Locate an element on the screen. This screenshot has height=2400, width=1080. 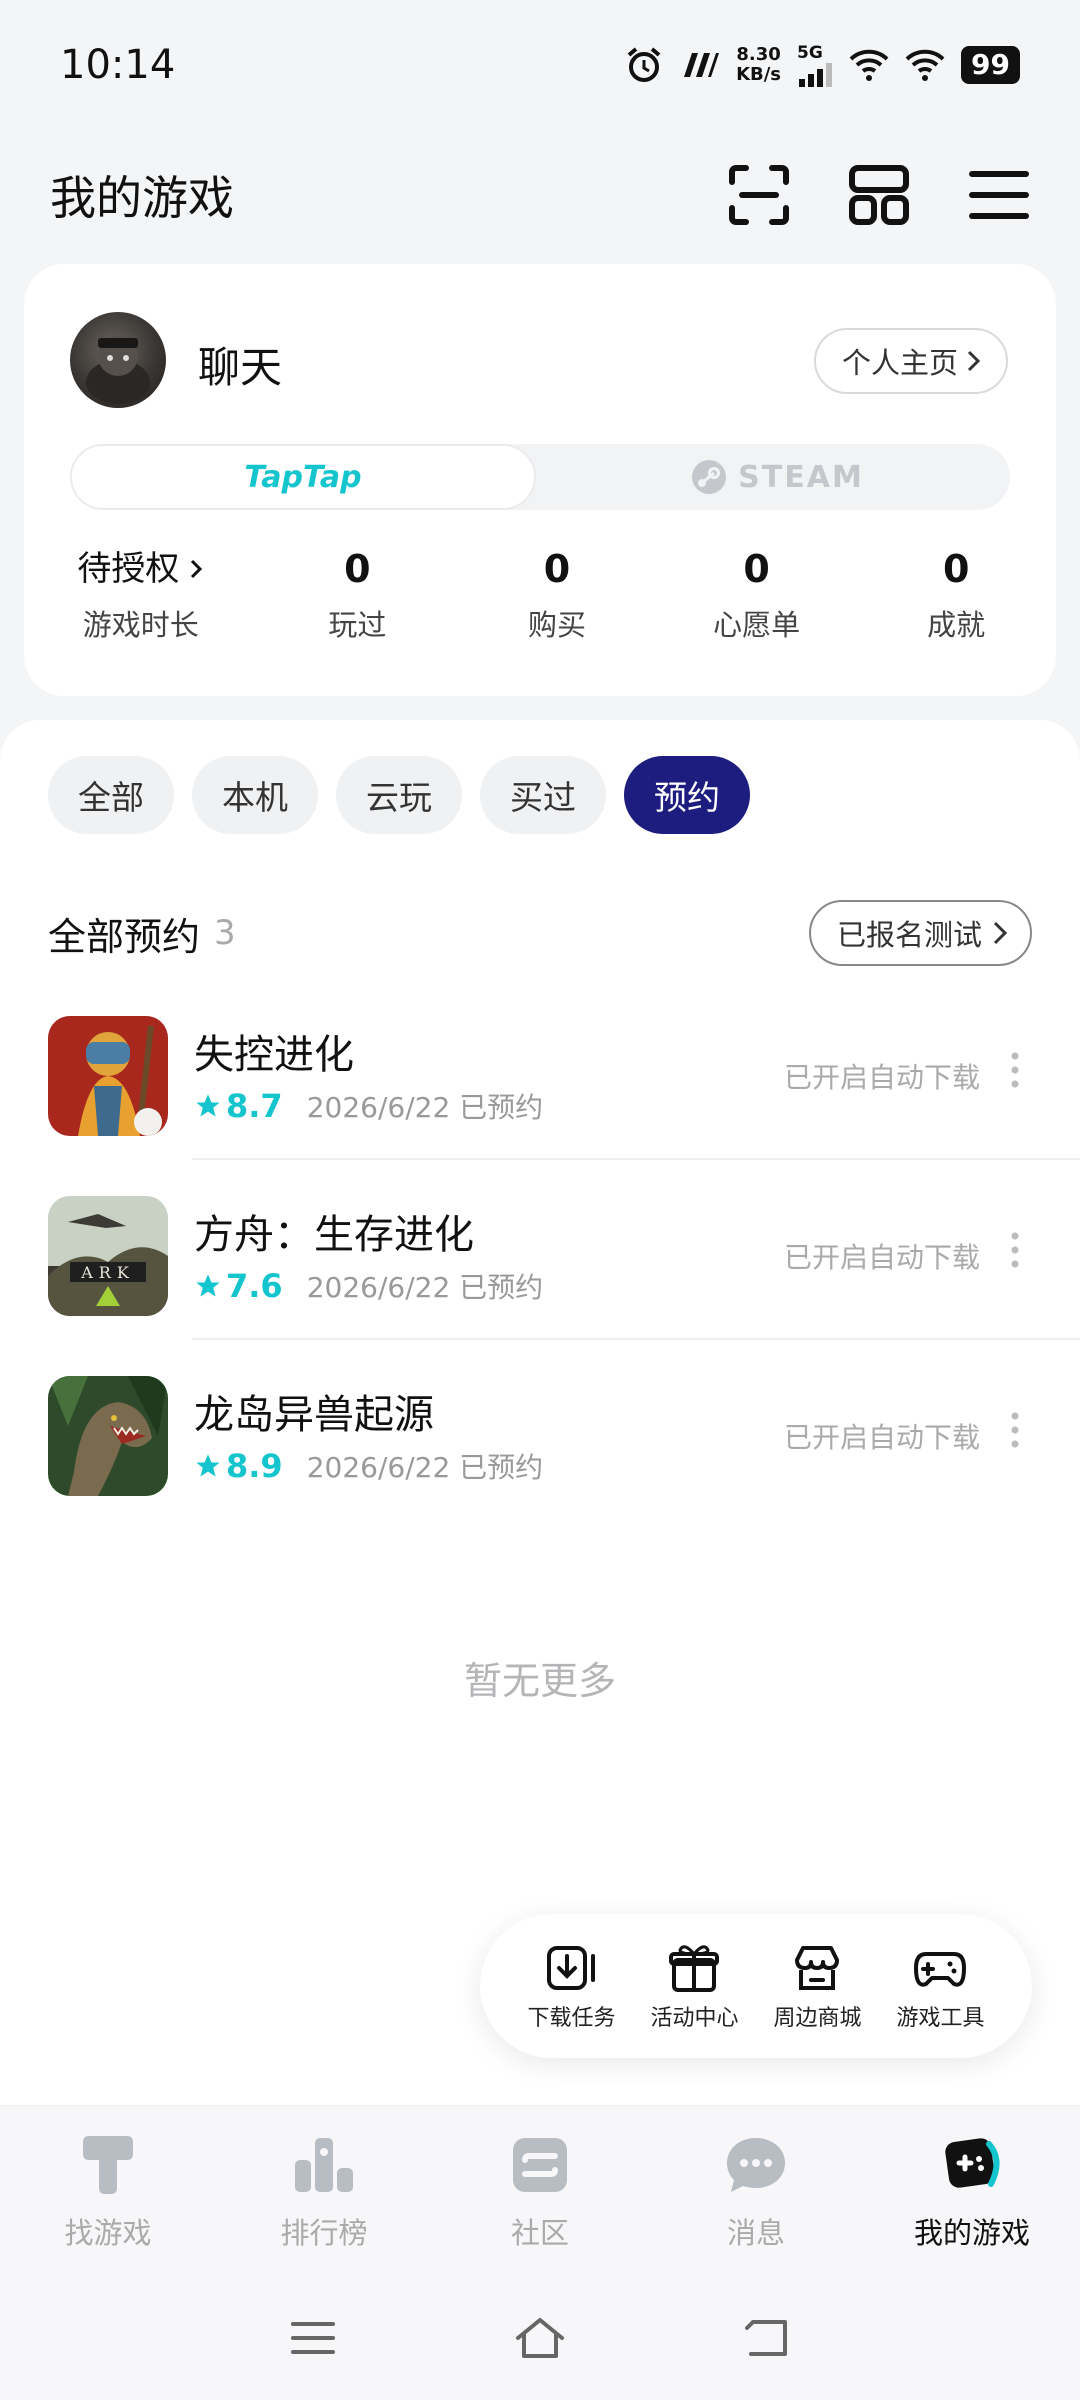
stat-value: 待授权 is located at coordinates (141, 569).